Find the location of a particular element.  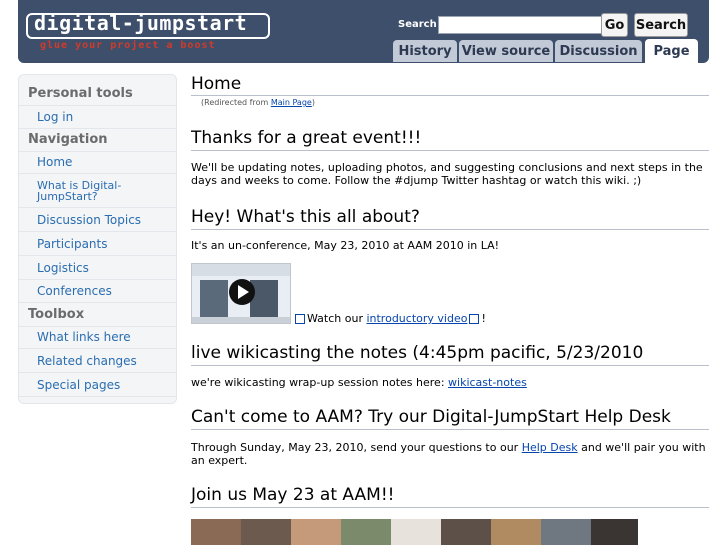

sidebar-item-discussion-topics: Discussion Topics is located at coordinates (89, 220).